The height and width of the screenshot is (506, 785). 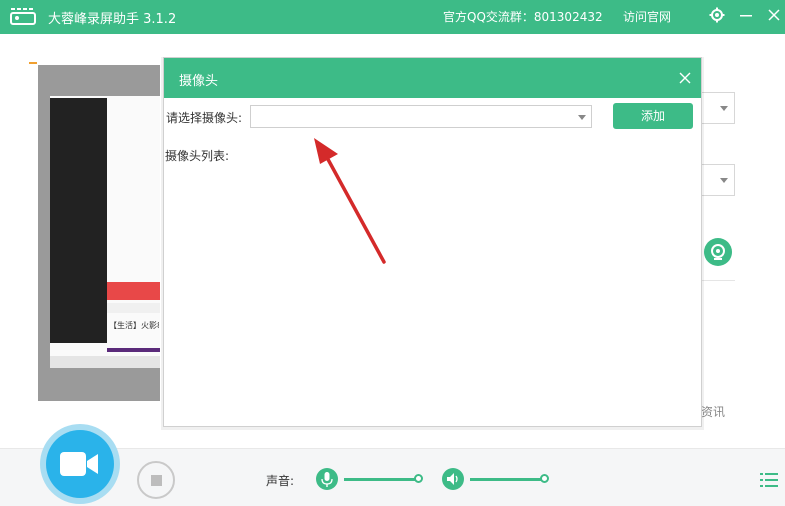 I want to click on dialog-title: 摄像头, so click(x=199, y=81).